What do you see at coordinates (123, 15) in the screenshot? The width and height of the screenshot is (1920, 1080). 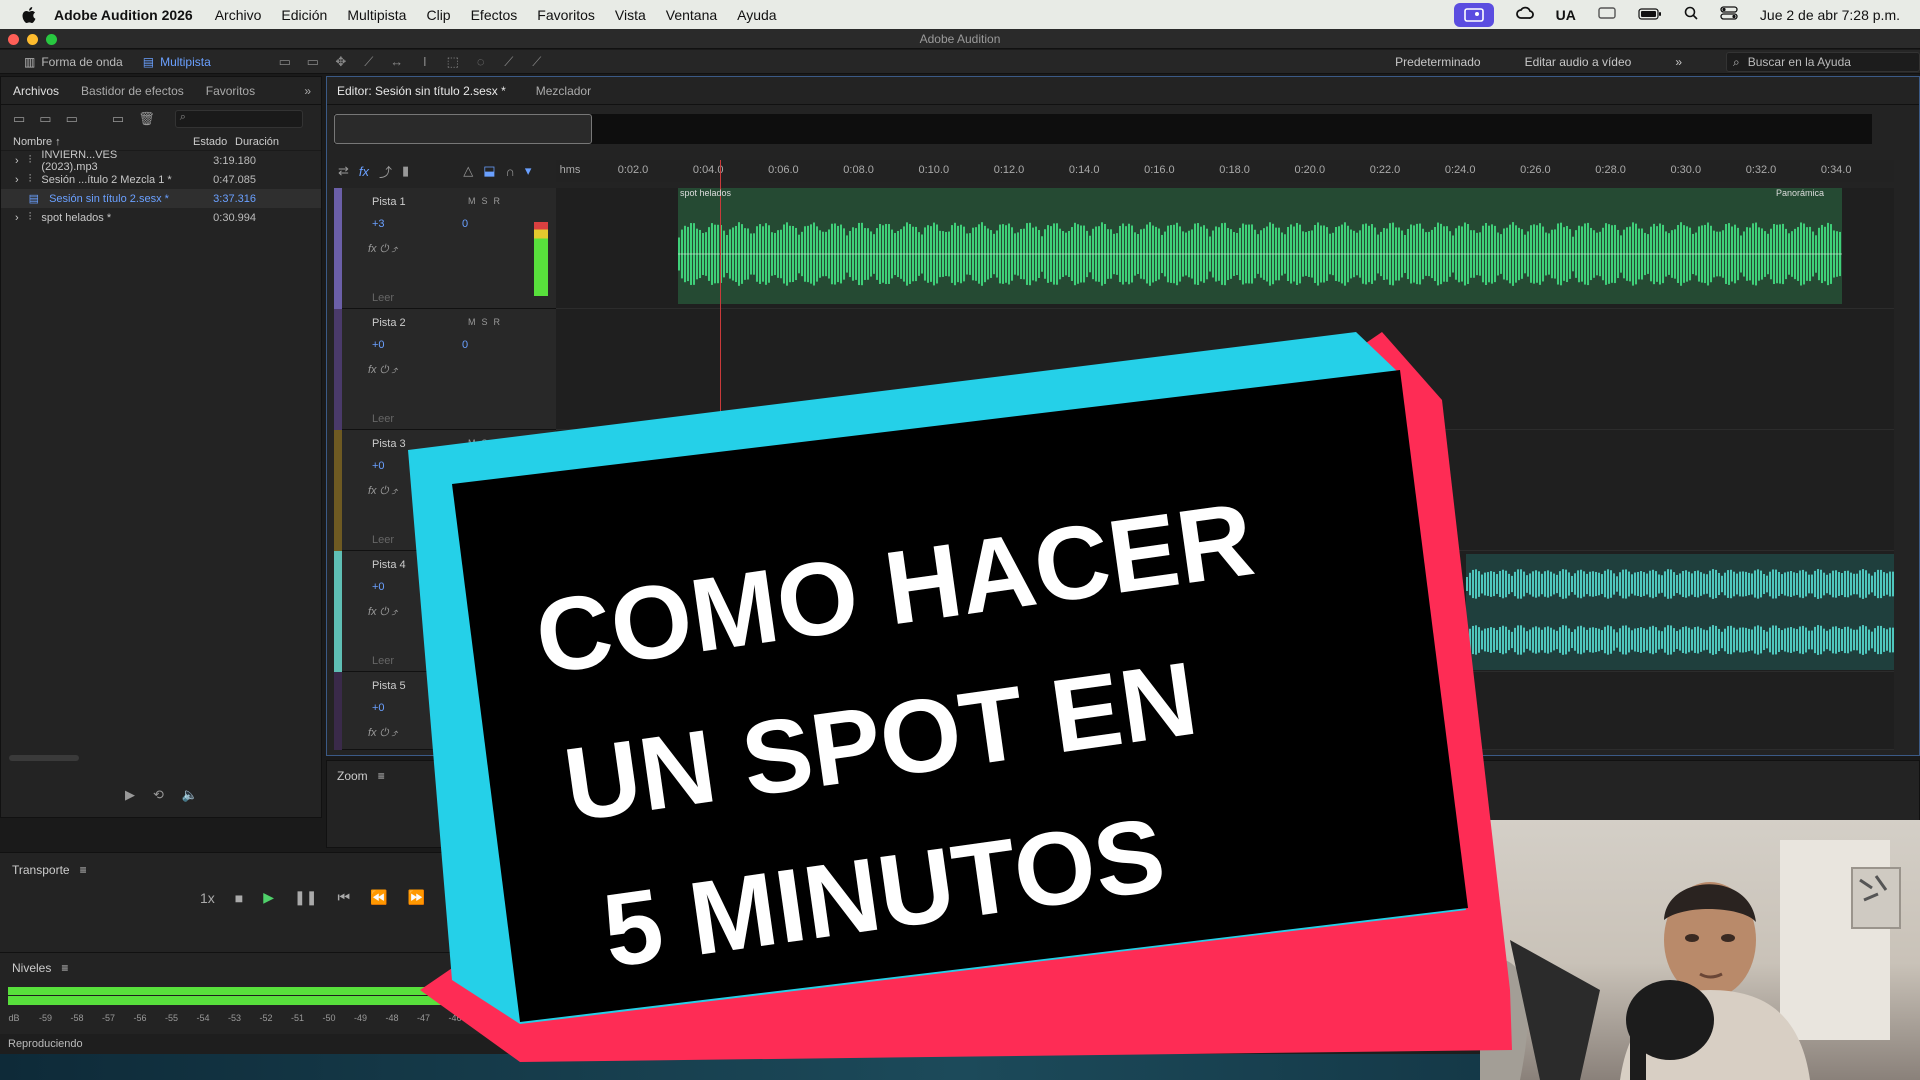 I see `app-name: Adobe Audition 2026` at bounding box center [123, 15].